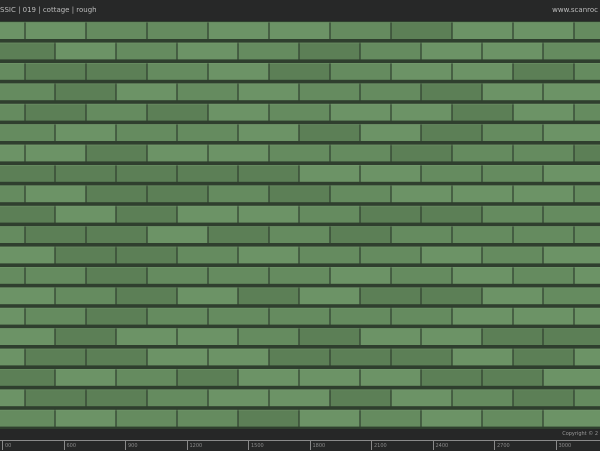 This screenshot has width=600, height=451. I want to click on top-bar: SSIC | 019 | cottage | rough www.scanroc, so click(300, 10).